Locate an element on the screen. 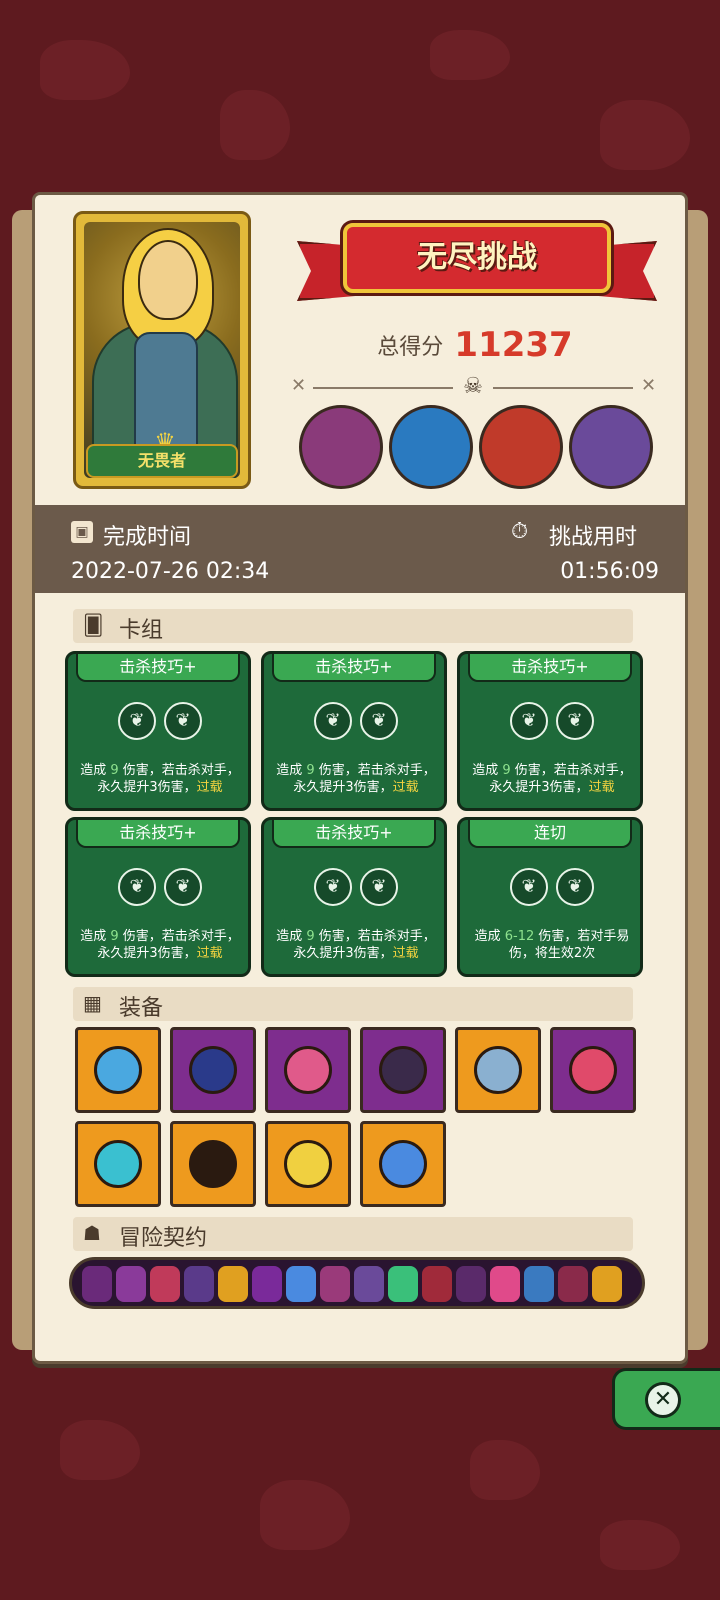 The image size is (720, 1600). blue-shield-icon is located at coordinates (118, 1070).